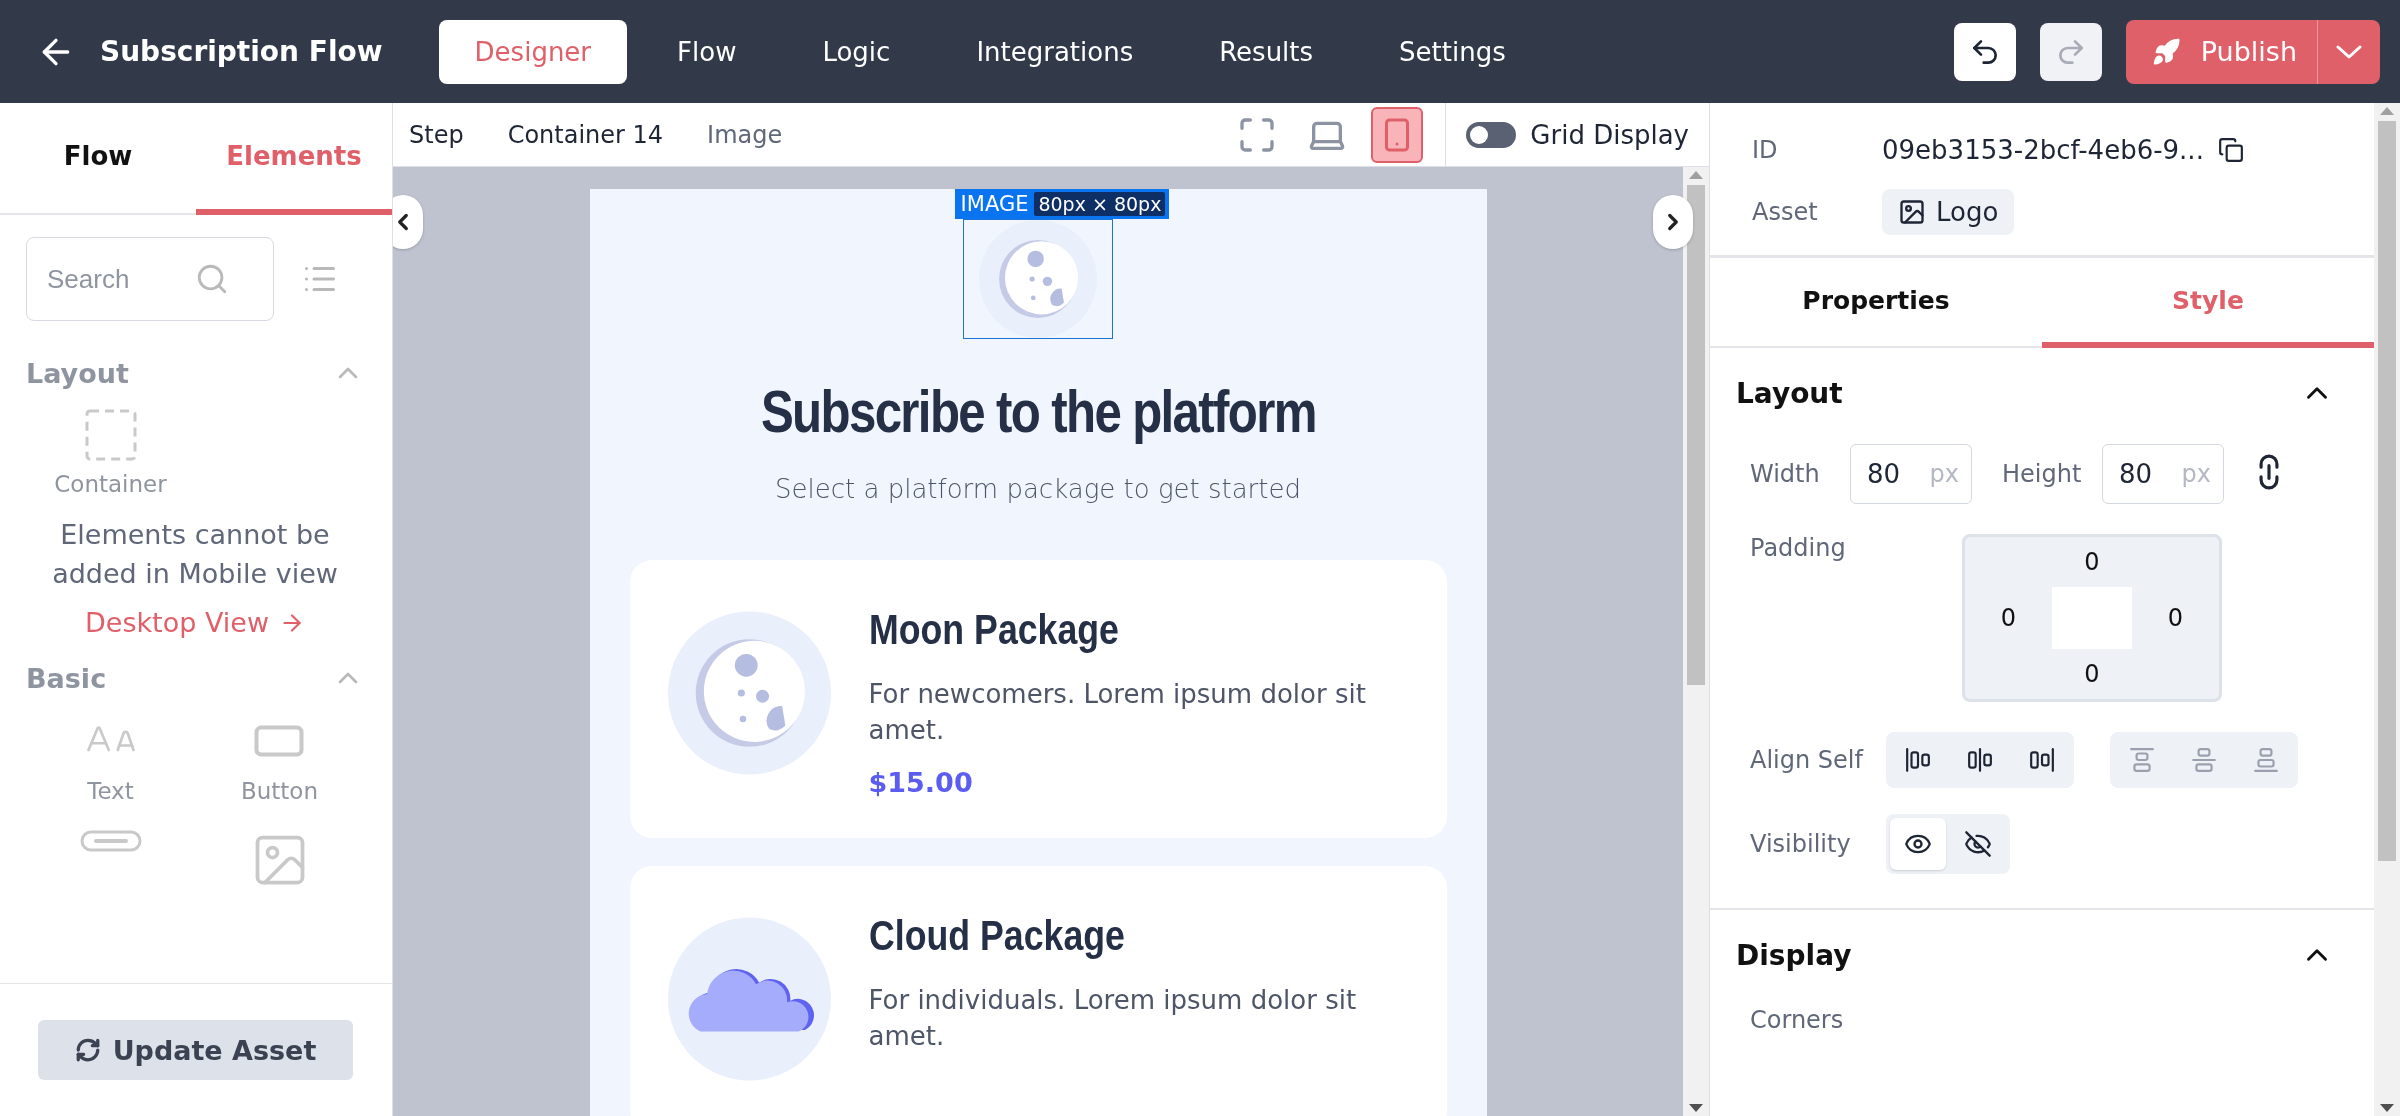  I want to click on page-subtitle: Select a platform package to get started, so click(1038, 489).